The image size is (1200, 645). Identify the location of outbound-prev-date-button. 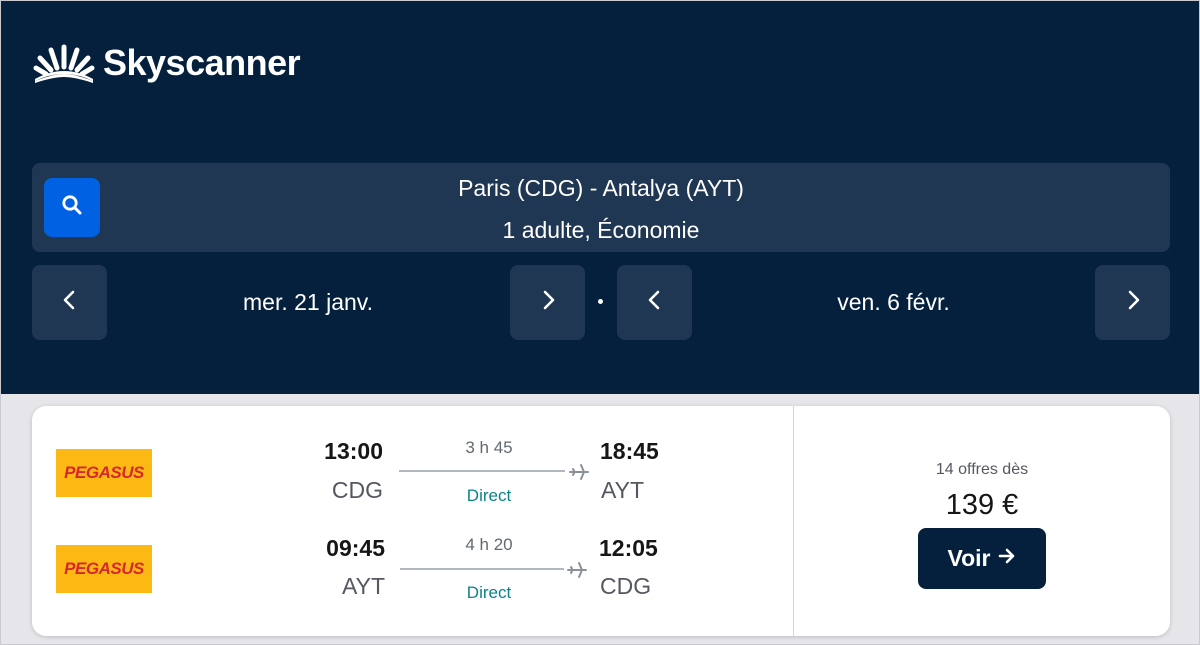
(69, 302).